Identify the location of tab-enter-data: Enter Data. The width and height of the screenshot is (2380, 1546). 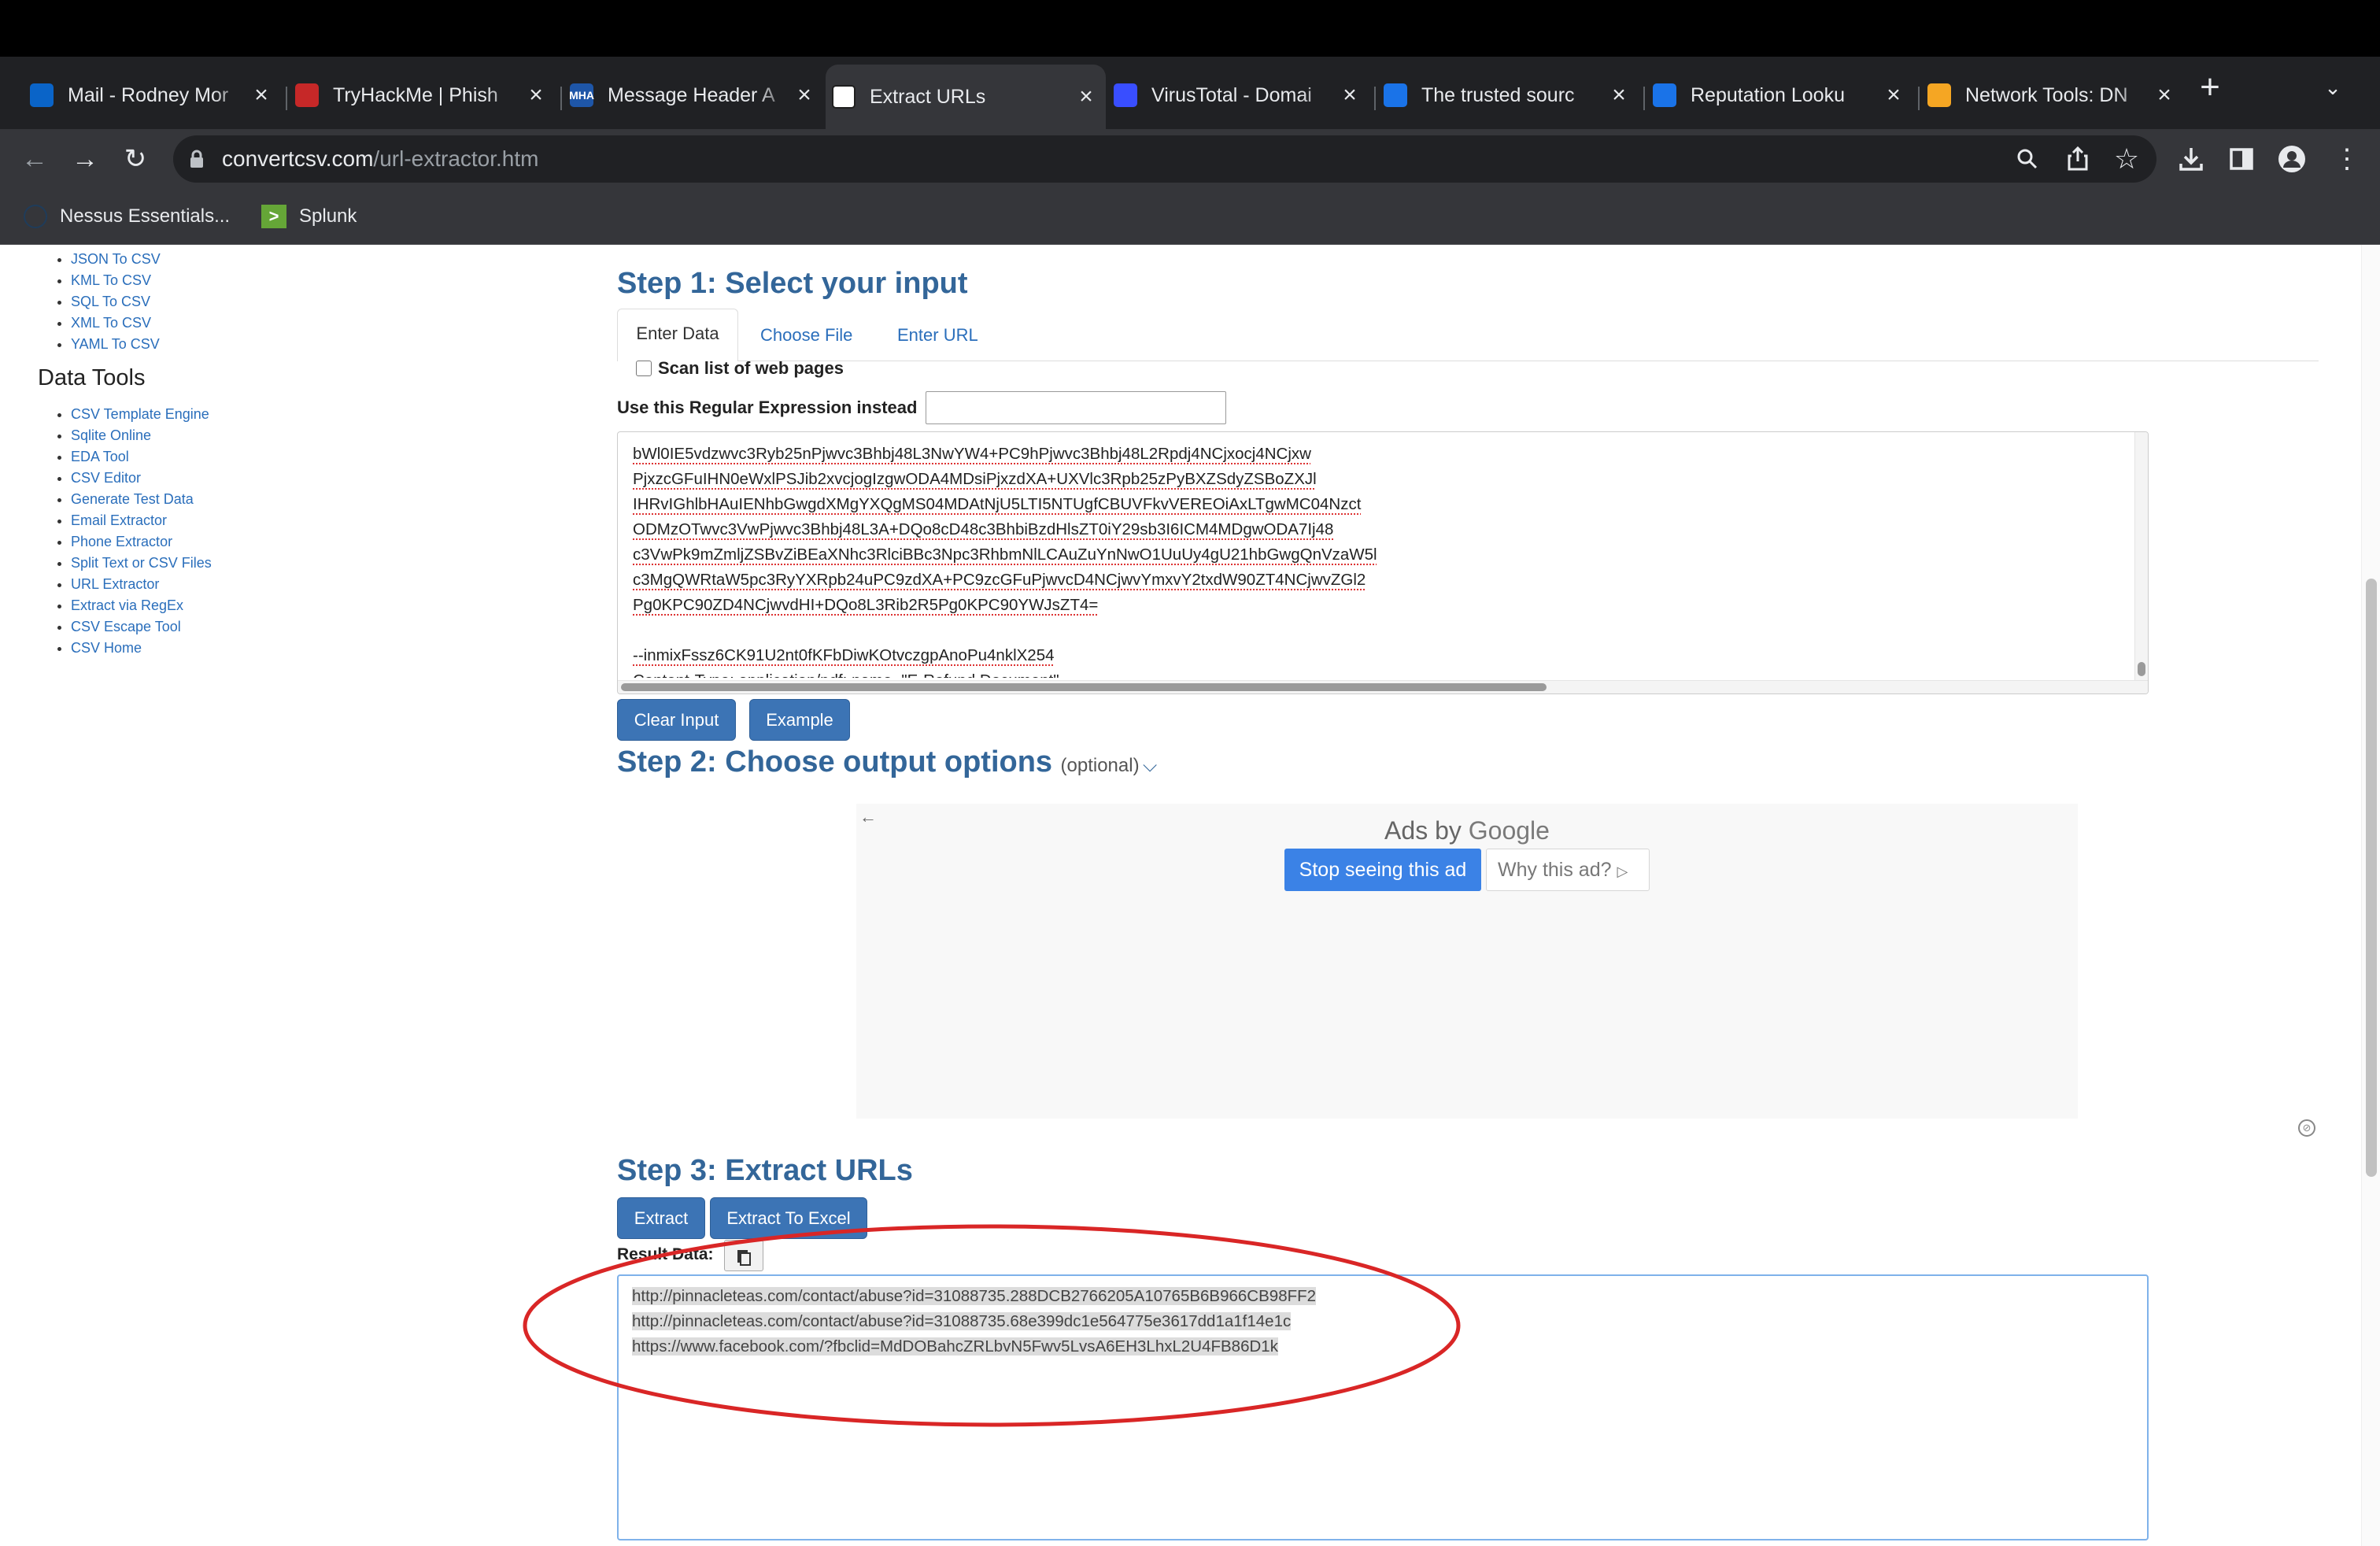
(677, 335).